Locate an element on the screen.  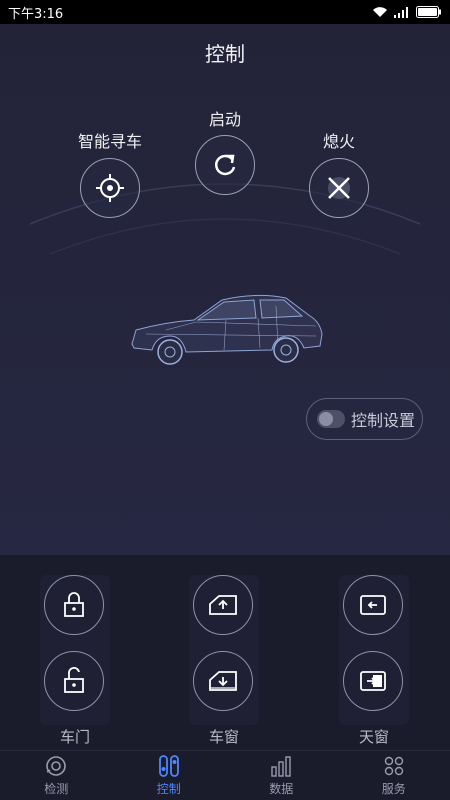
window-down-icon is located at coordinates (223, 681).